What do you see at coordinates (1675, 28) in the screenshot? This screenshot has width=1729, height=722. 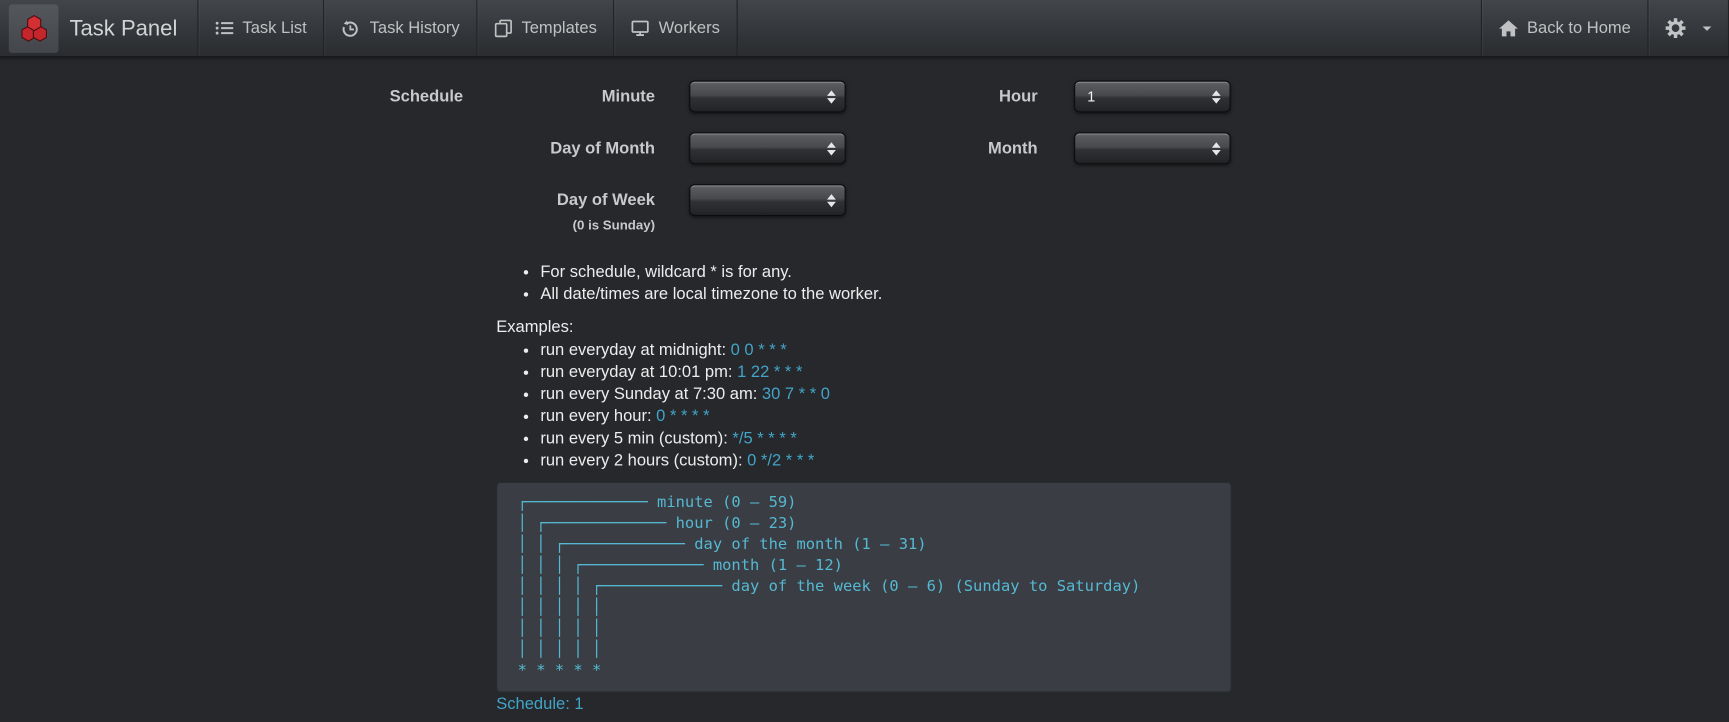 I see `gear-icon` at bounding box center [1675, 28].